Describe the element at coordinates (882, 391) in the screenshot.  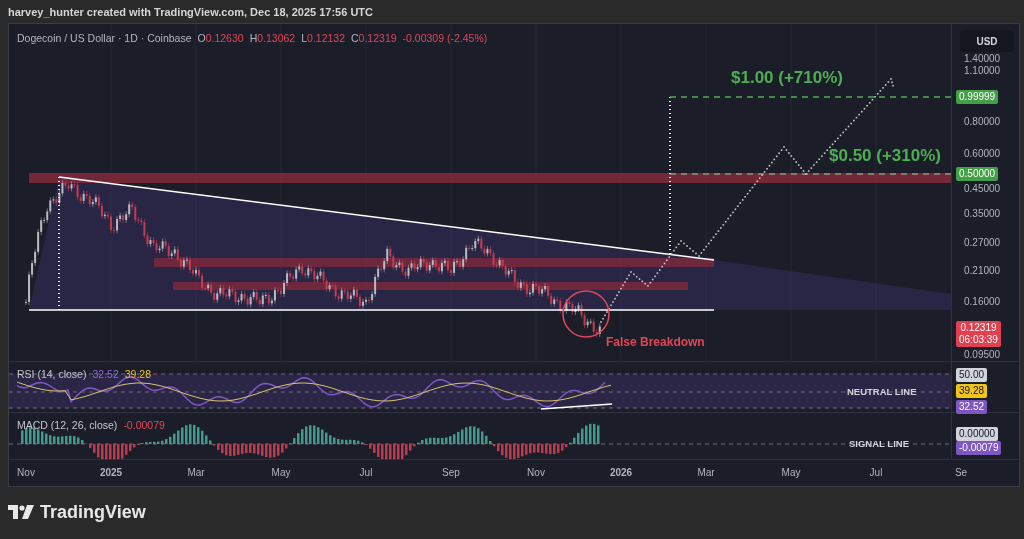
I see `line-label: NEUTRAL LINE` at that location.